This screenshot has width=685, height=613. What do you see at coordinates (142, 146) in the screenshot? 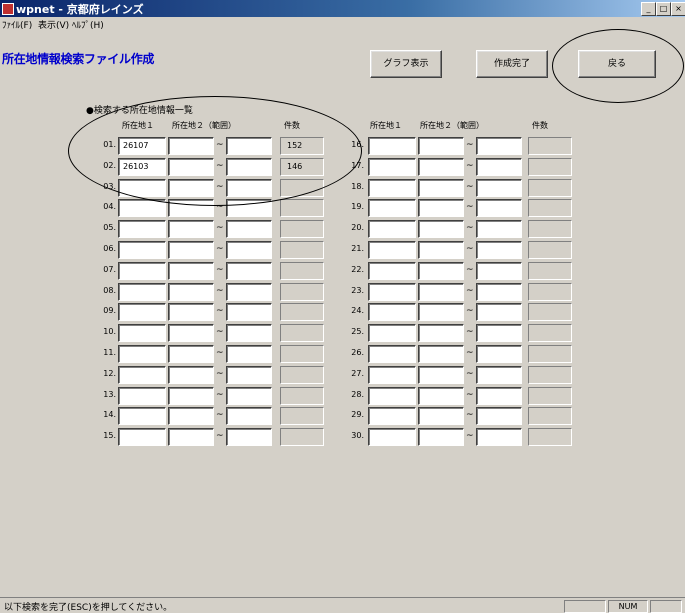
I see `location1-input: 26107` at bounding box center [142, 146].